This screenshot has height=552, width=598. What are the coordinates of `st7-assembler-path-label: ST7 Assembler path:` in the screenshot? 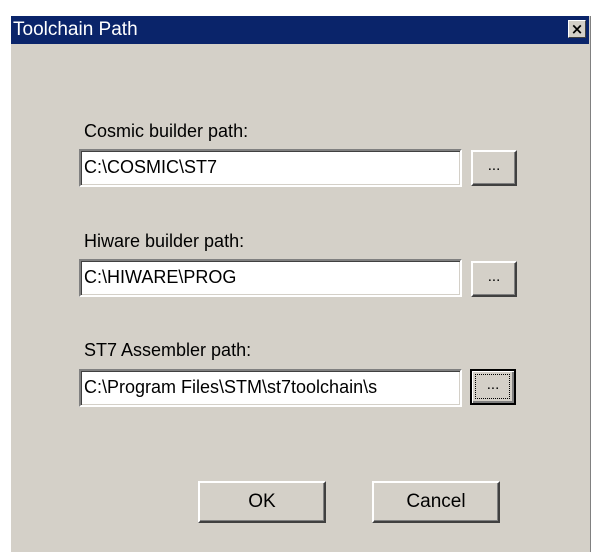 It's located at (168, 350).